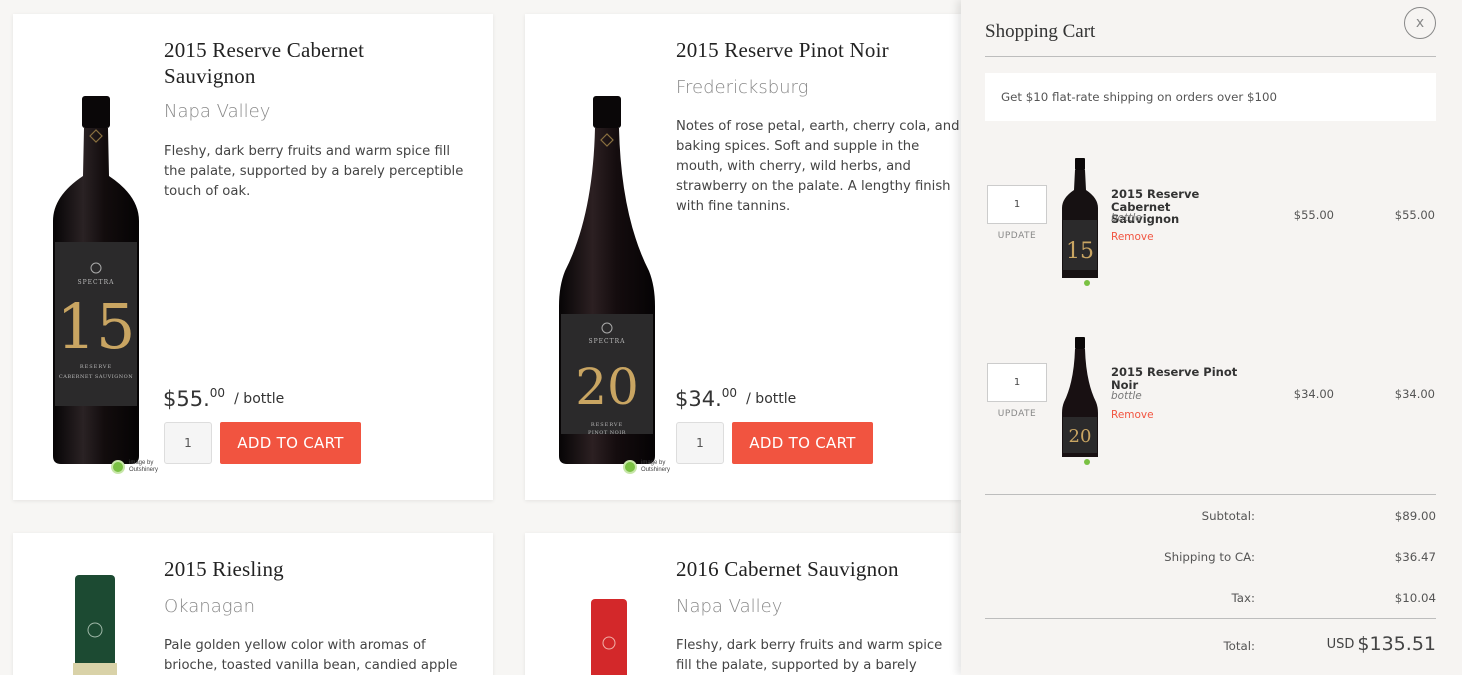 The image size is (1462, 675). I want to click on bottle-label-varietal: PINOT NOIR, so click(607, 433).